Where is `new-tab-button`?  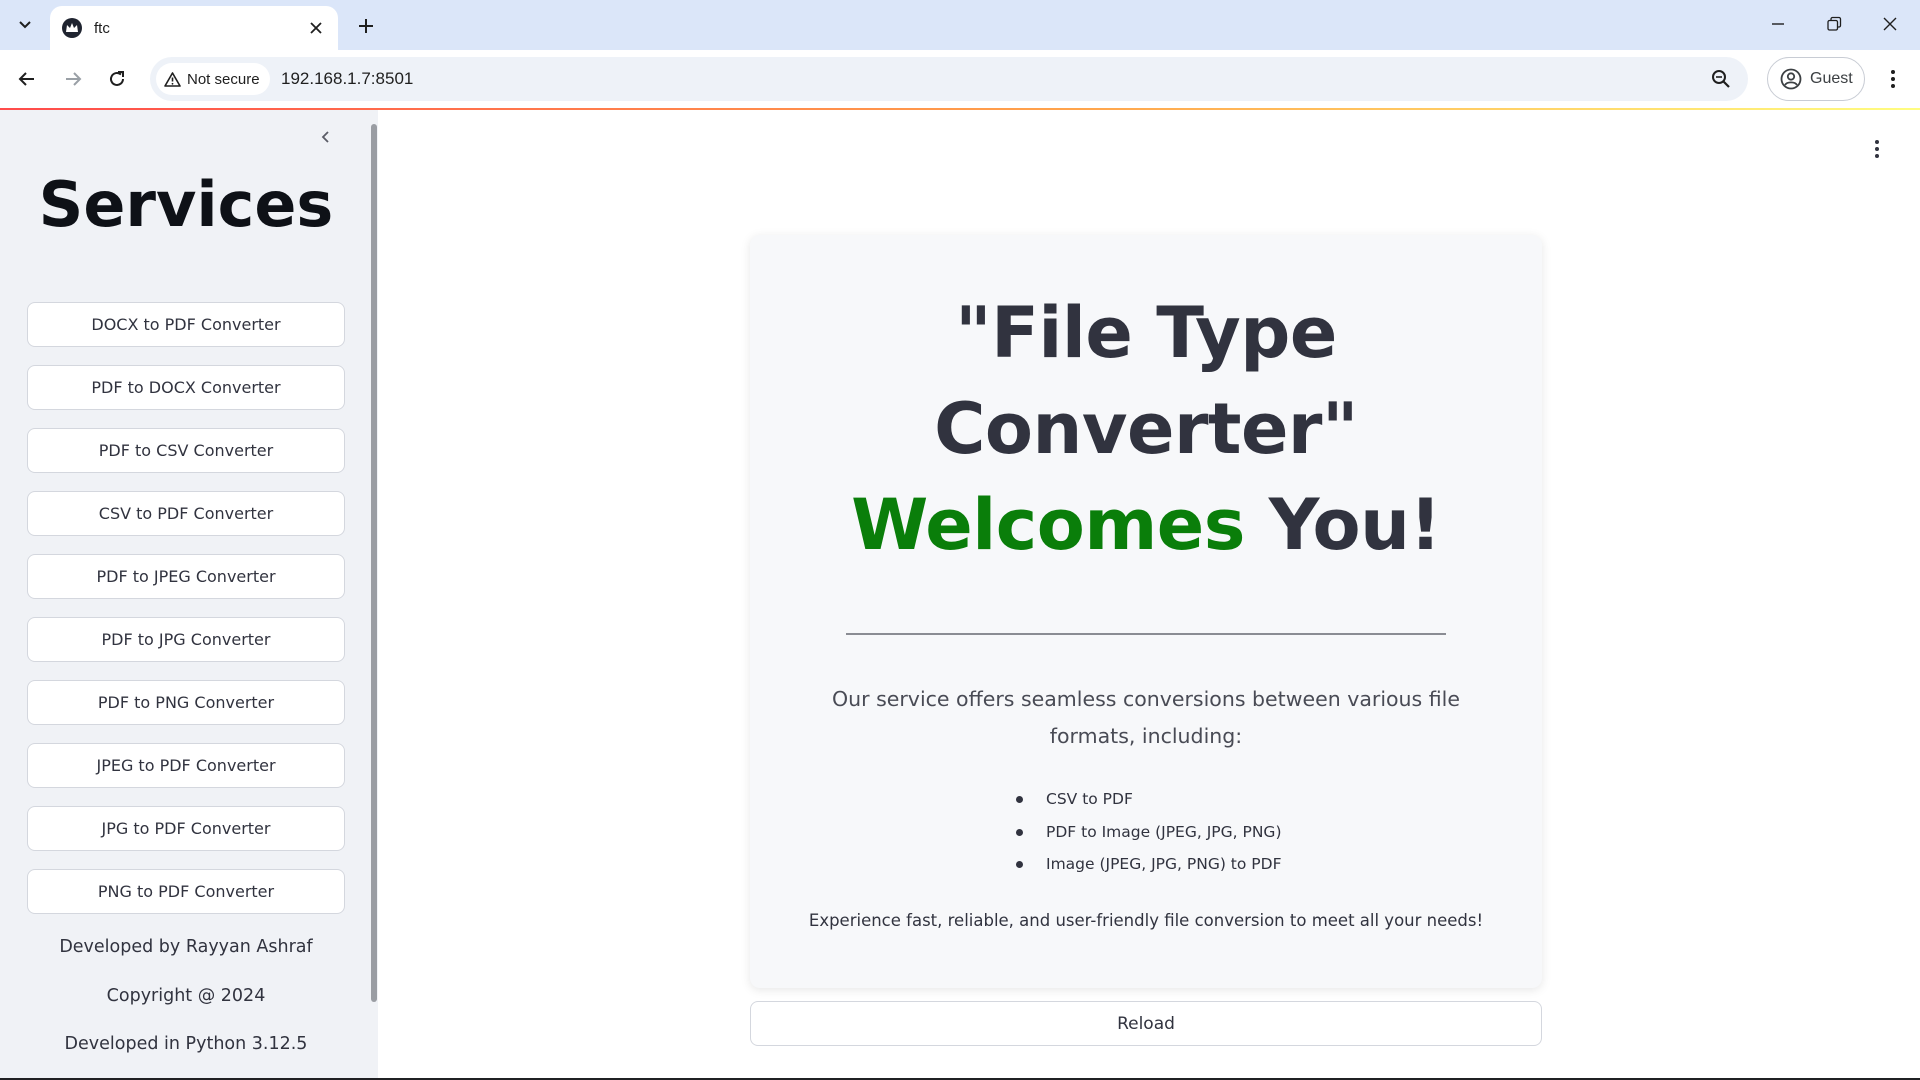
new-tab-button is located at coordinates (366, 26).